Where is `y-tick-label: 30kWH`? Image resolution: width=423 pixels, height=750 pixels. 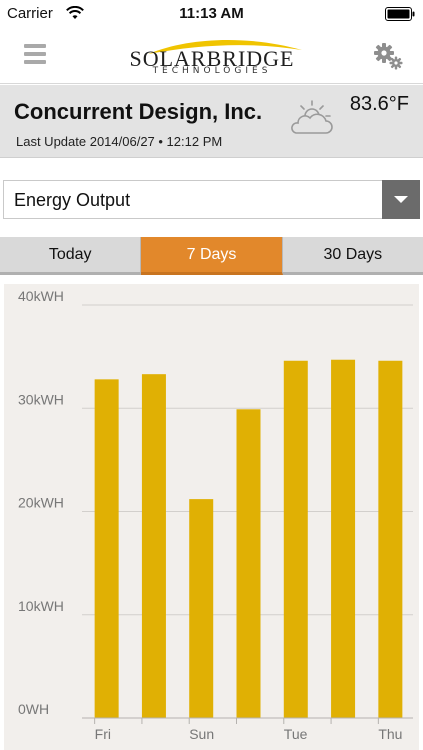
y-tick-label: 30kWH is located at coordinates (41, 399).